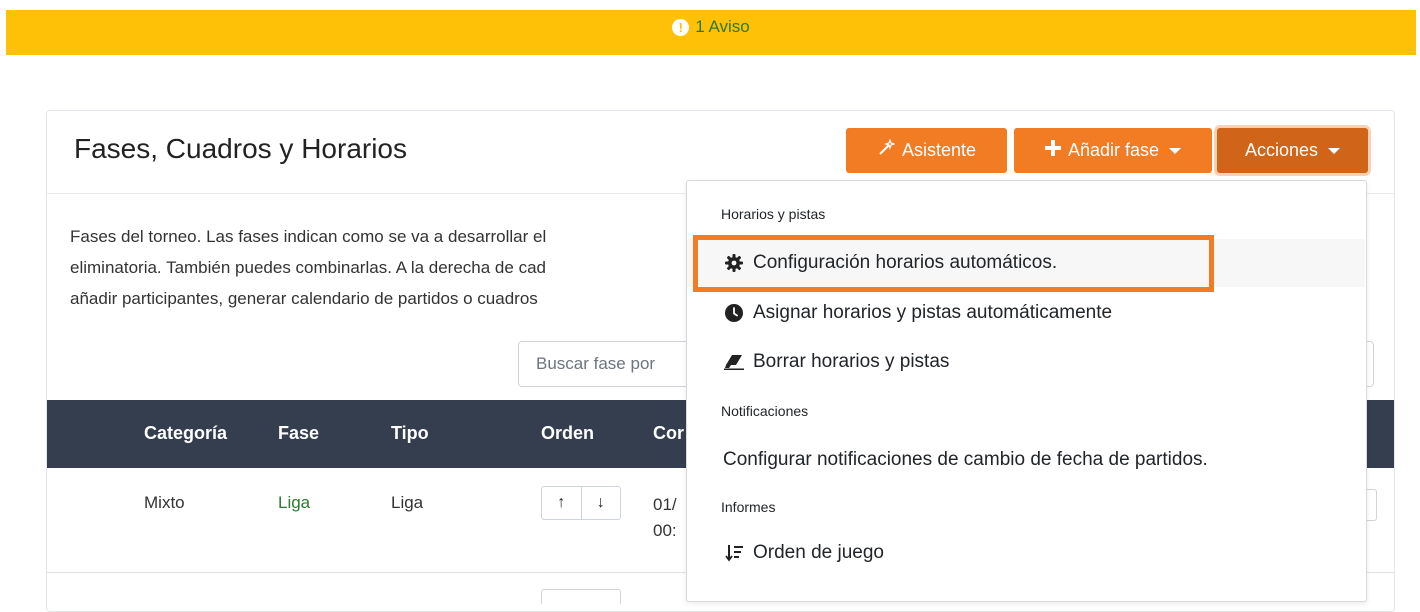 This screenshot has width=1420, height=612. I want to click on actions-dropdown-button: Acciones, so click(1292, 150).